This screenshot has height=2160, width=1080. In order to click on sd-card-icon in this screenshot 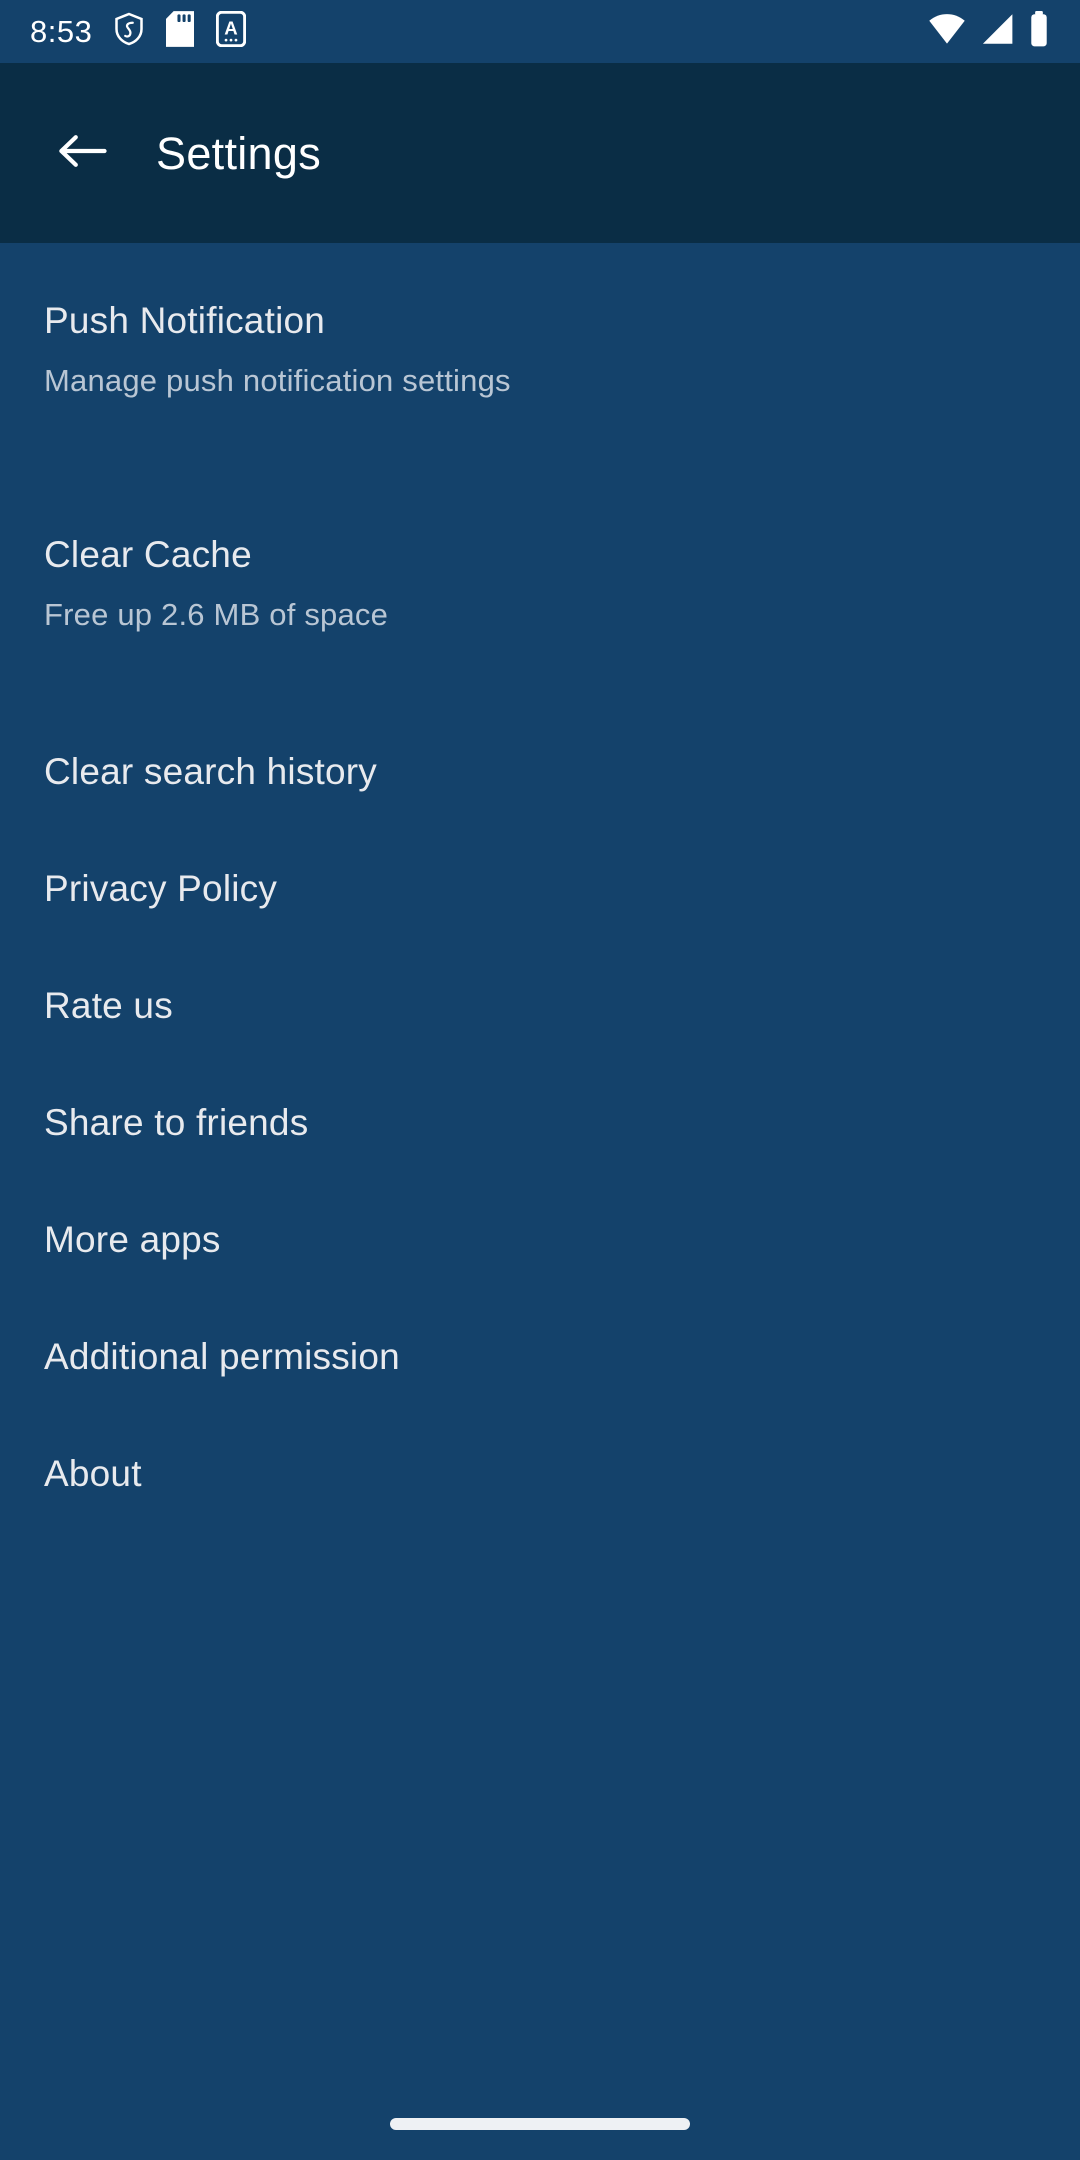, I will do `click(180, 31)`.